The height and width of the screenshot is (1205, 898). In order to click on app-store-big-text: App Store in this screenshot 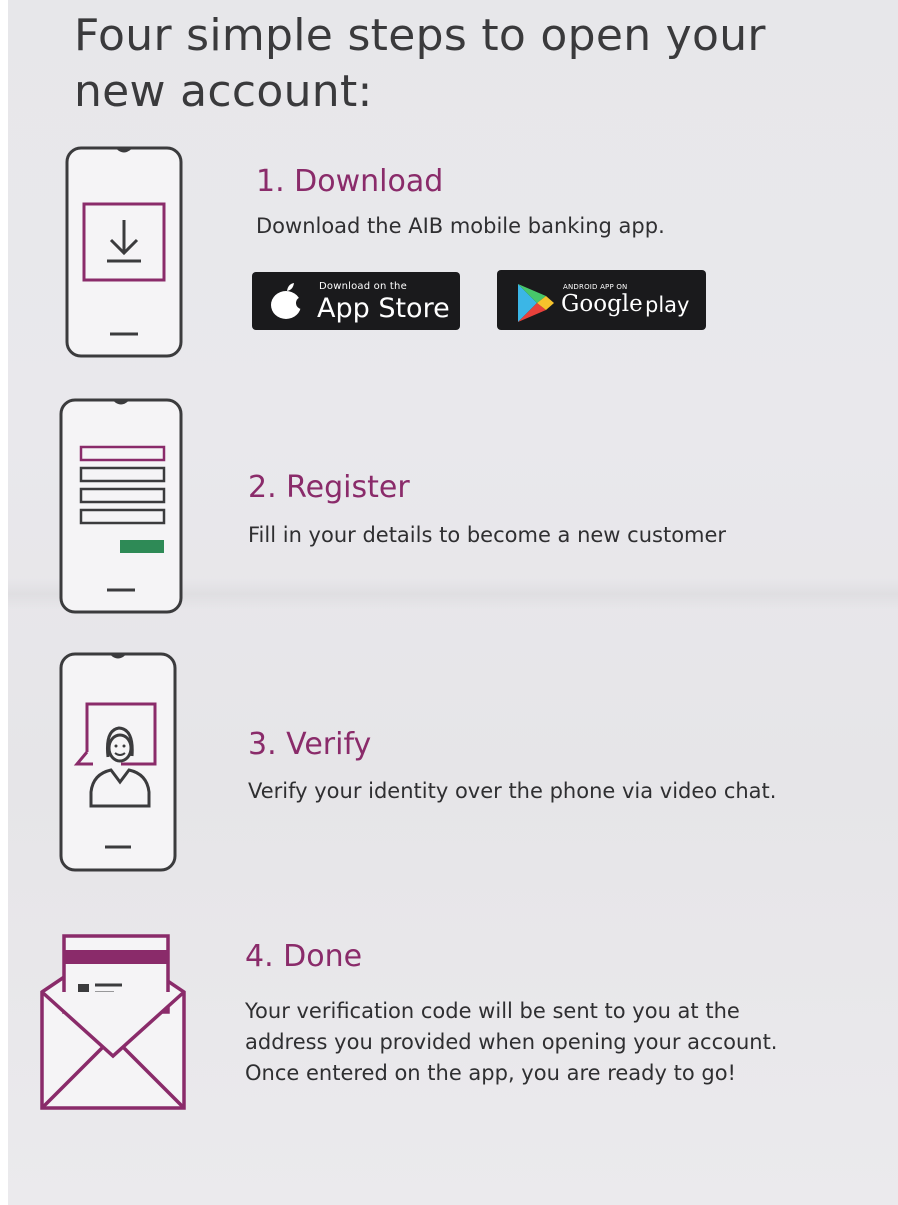, I will do `click(383, 308)`.